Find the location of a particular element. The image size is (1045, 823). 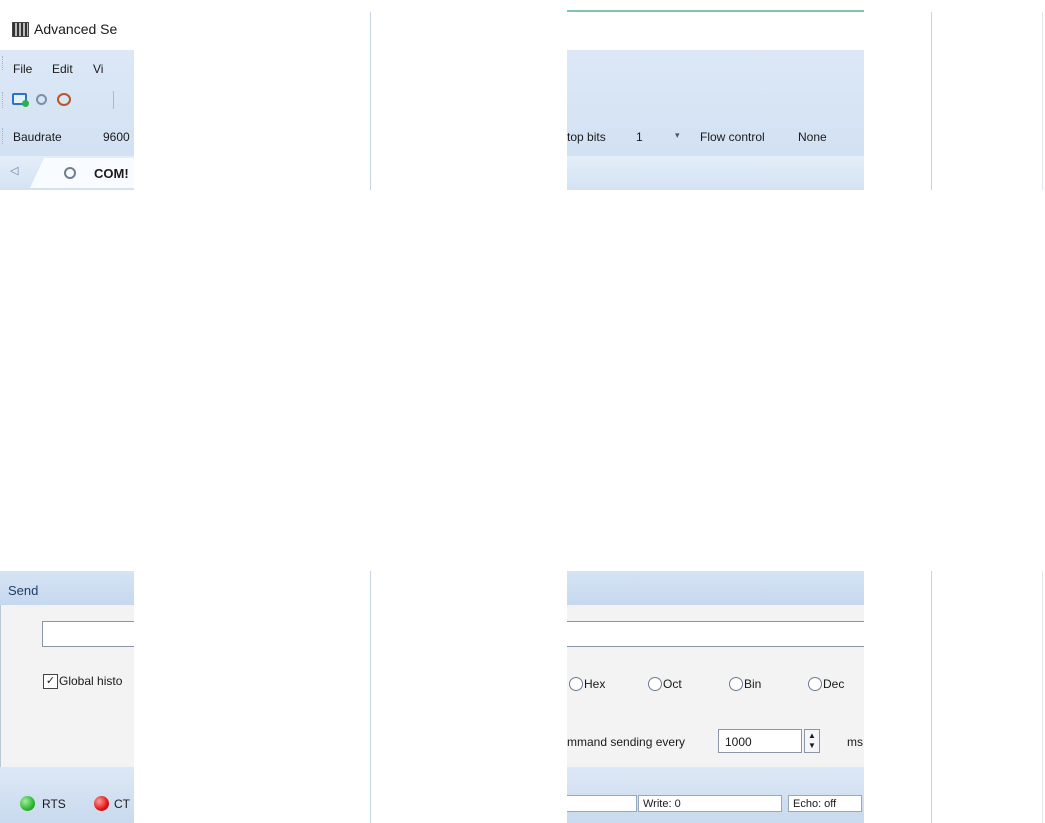

baudrate-select: 9600 is located at coordinates (116, 137).